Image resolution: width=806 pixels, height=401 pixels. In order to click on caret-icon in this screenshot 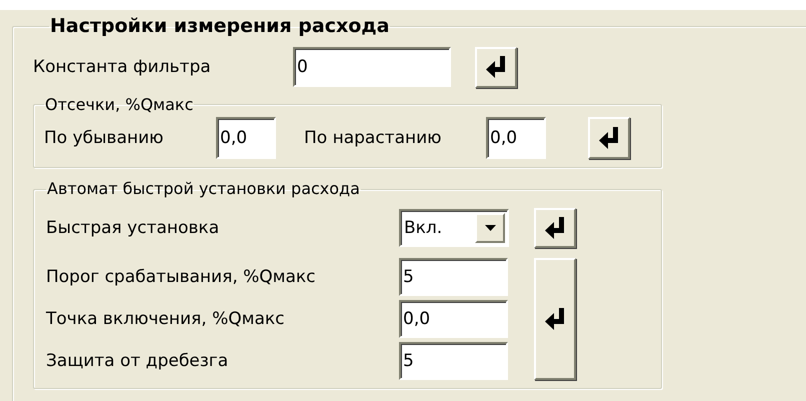, I will do `click(490, 228)`.